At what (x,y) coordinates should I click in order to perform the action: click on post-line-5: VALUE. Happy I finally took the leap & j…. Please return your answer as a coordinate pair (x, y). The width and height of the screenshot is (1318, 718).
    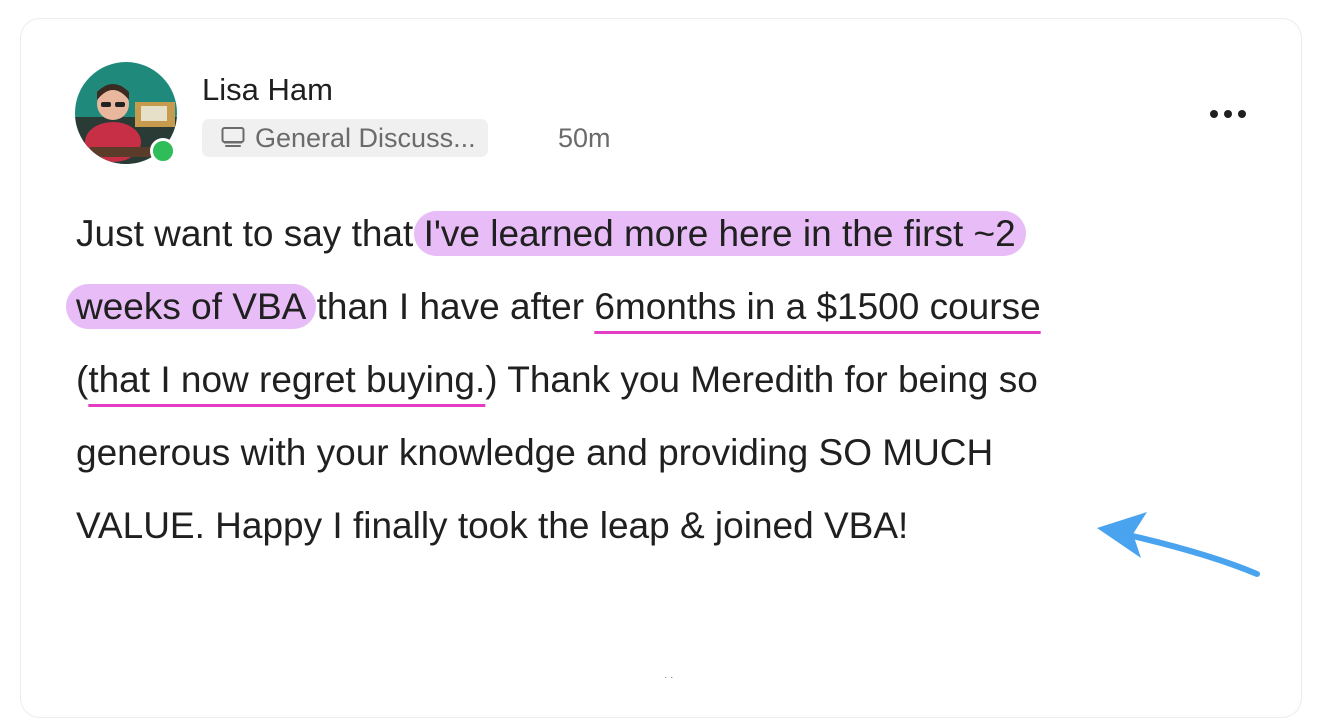
    Looking at the image, I should click on (492, 526).